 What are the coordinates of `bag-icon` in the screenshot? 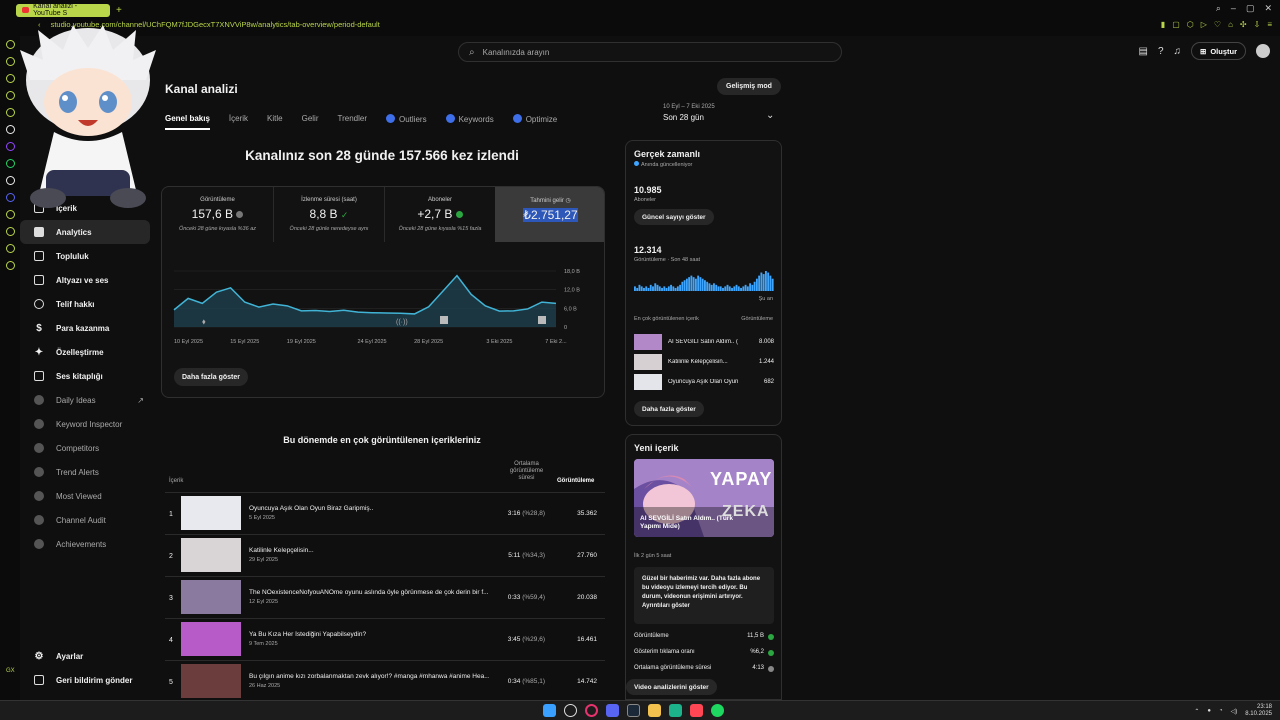 It's located at (10, 78).